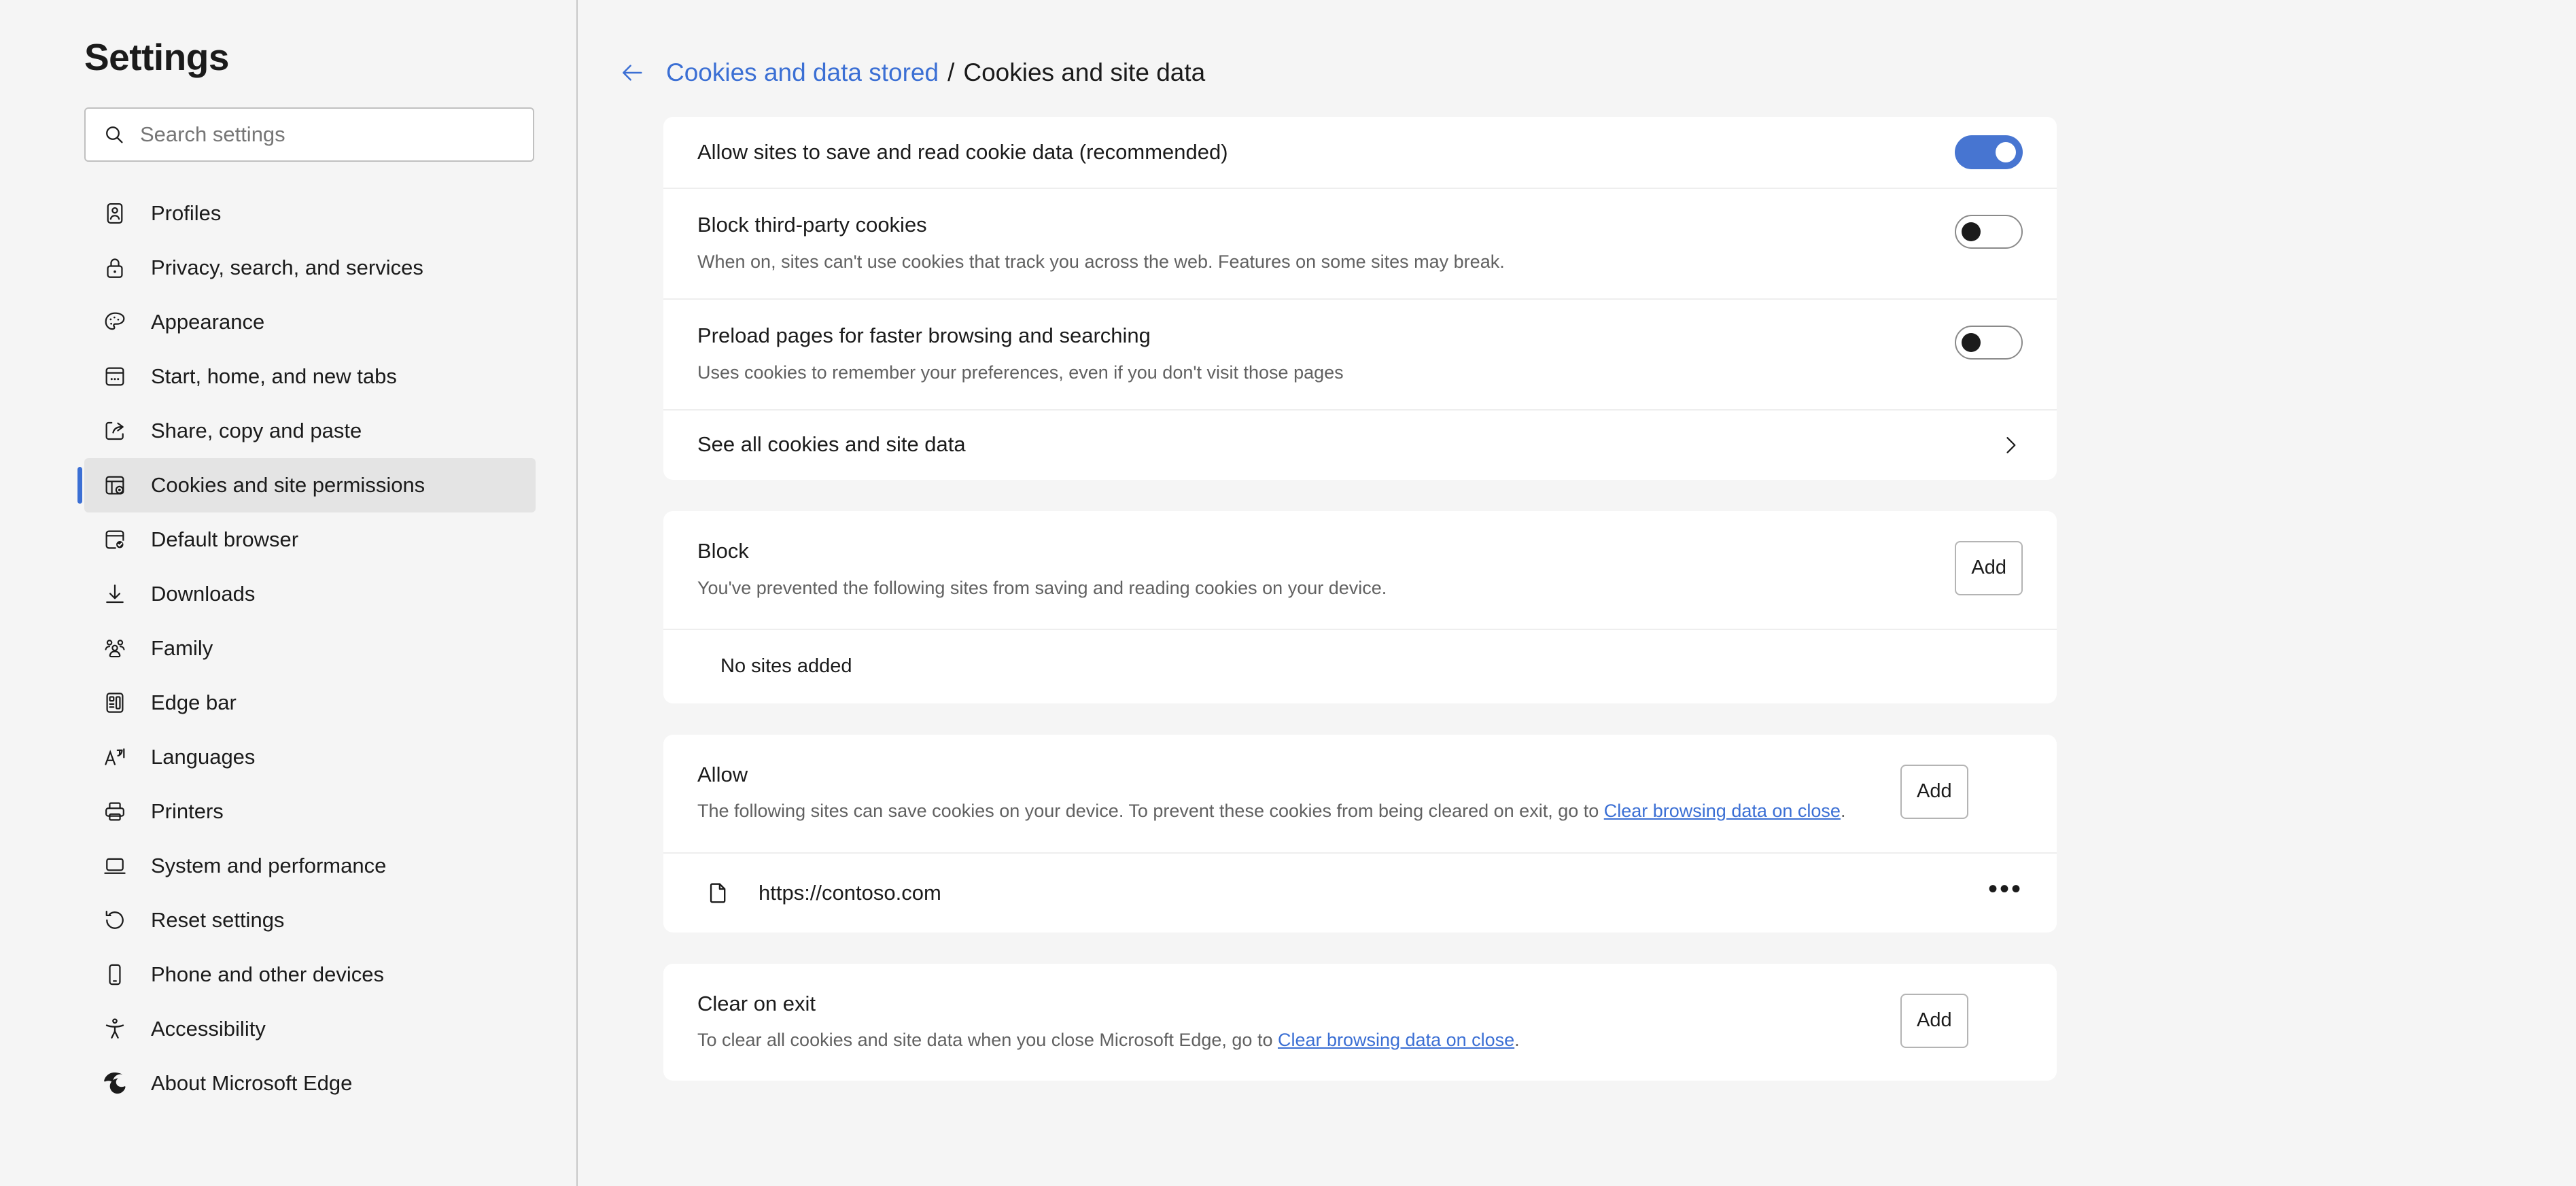 This screenshot has height=1186, width=2576. What do you see at coordinates (2005, 889) in the screenshot?
I see `more-options-icon: •••` at bounding box center [2005, 889].